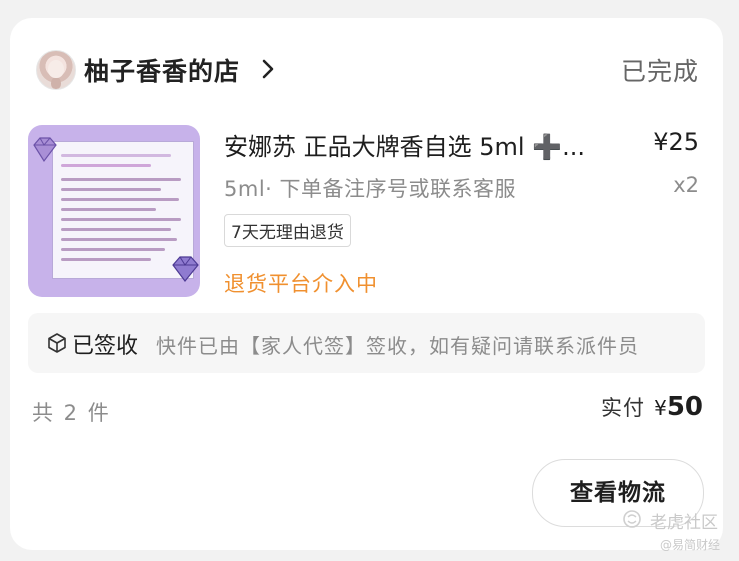 The image size is (739, 561). I want to click on paid-amount: ¥50, so click(678, 407).